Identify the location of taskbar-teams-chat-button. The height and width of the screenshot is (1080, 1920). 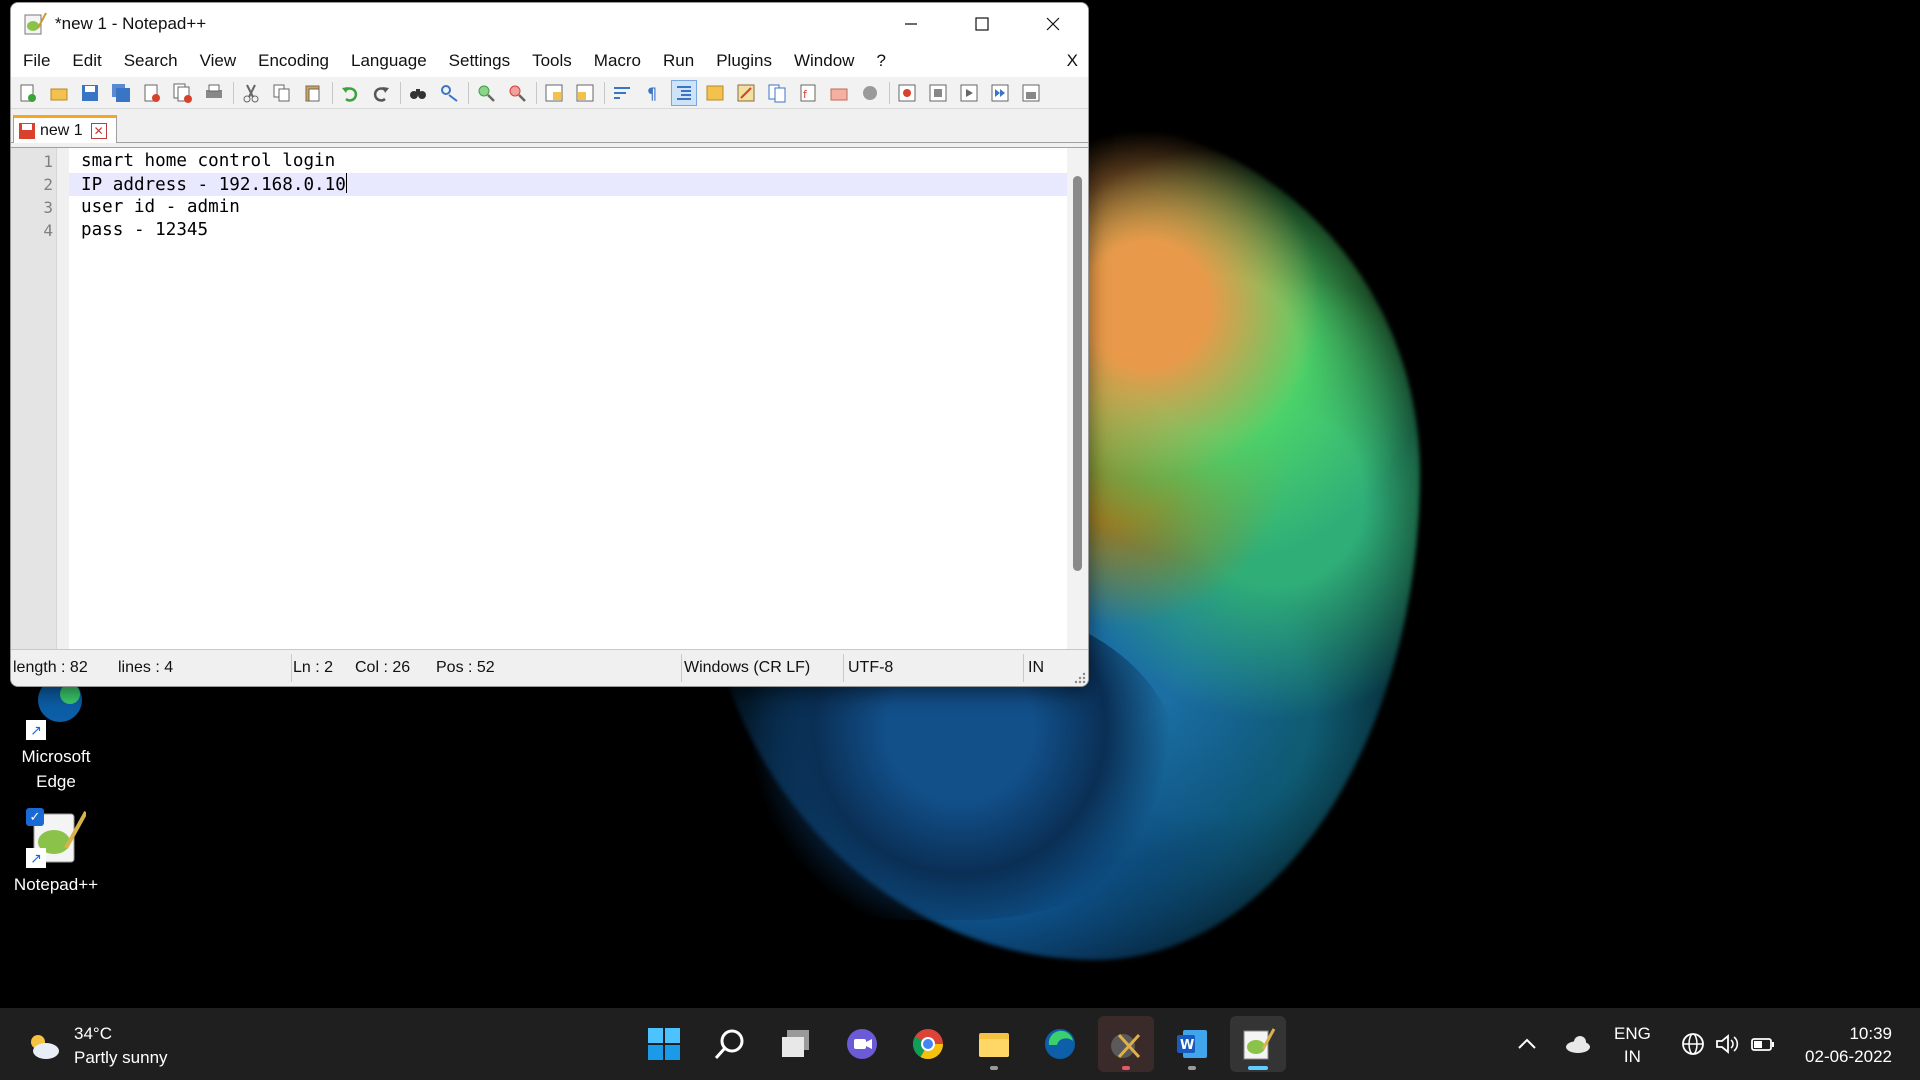
(862, 1044).